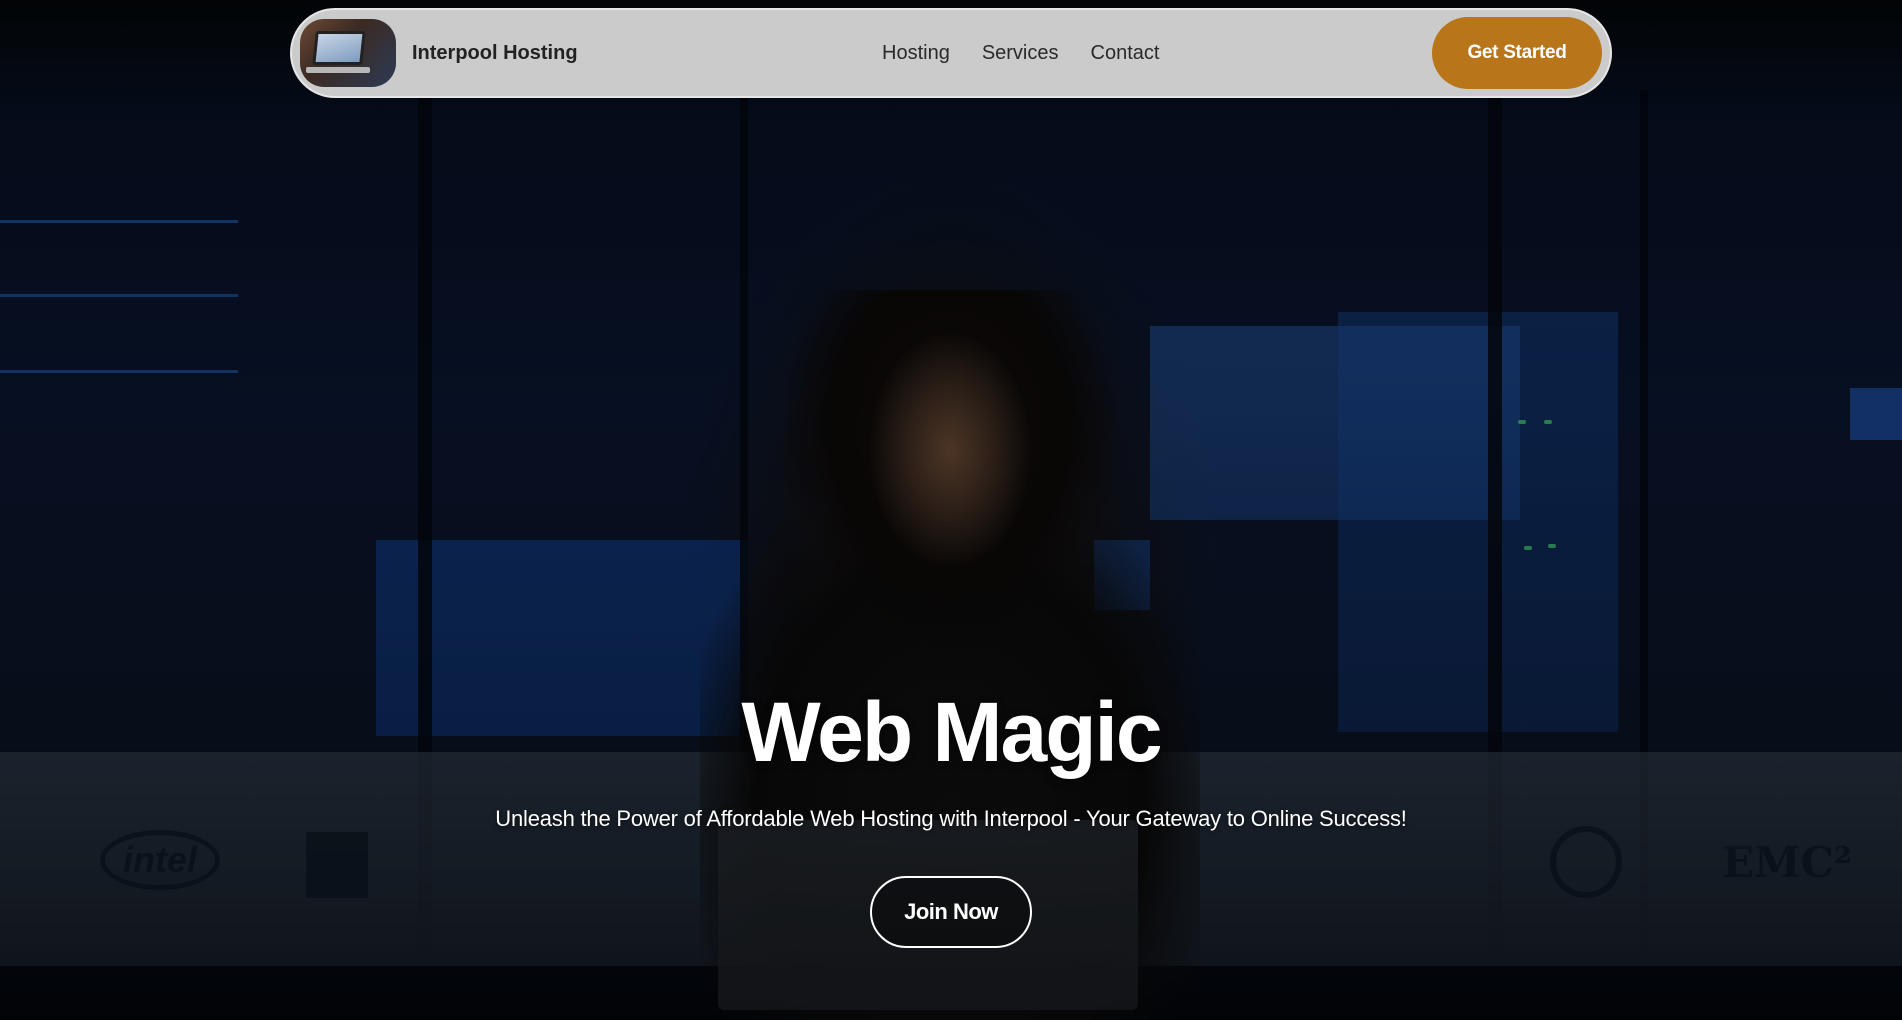 Image resolution: width=1902 pixels, height=1020 pixels. I want to click on nav-link-contact: Contact, so click(1125, 53).